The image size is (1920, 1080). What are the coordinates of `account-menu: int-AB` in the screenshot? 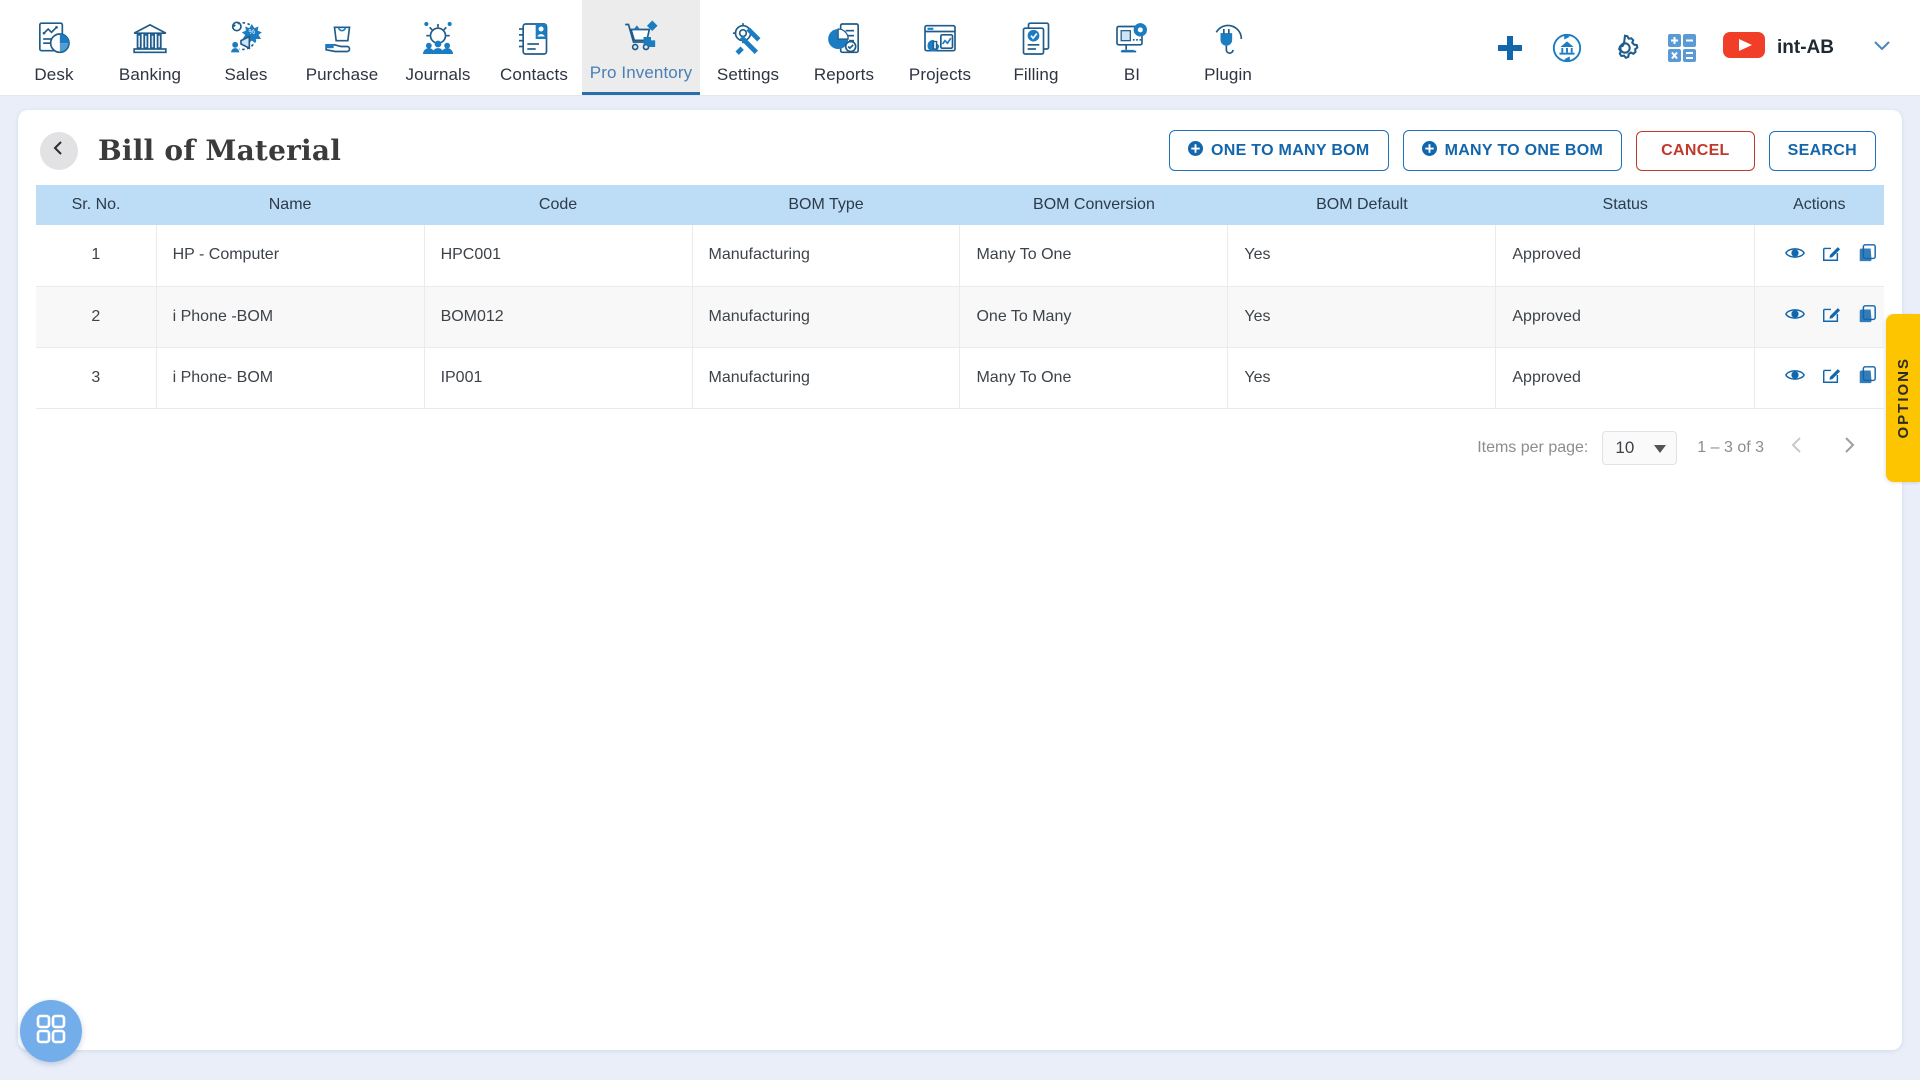 It's located at (1778, 47).